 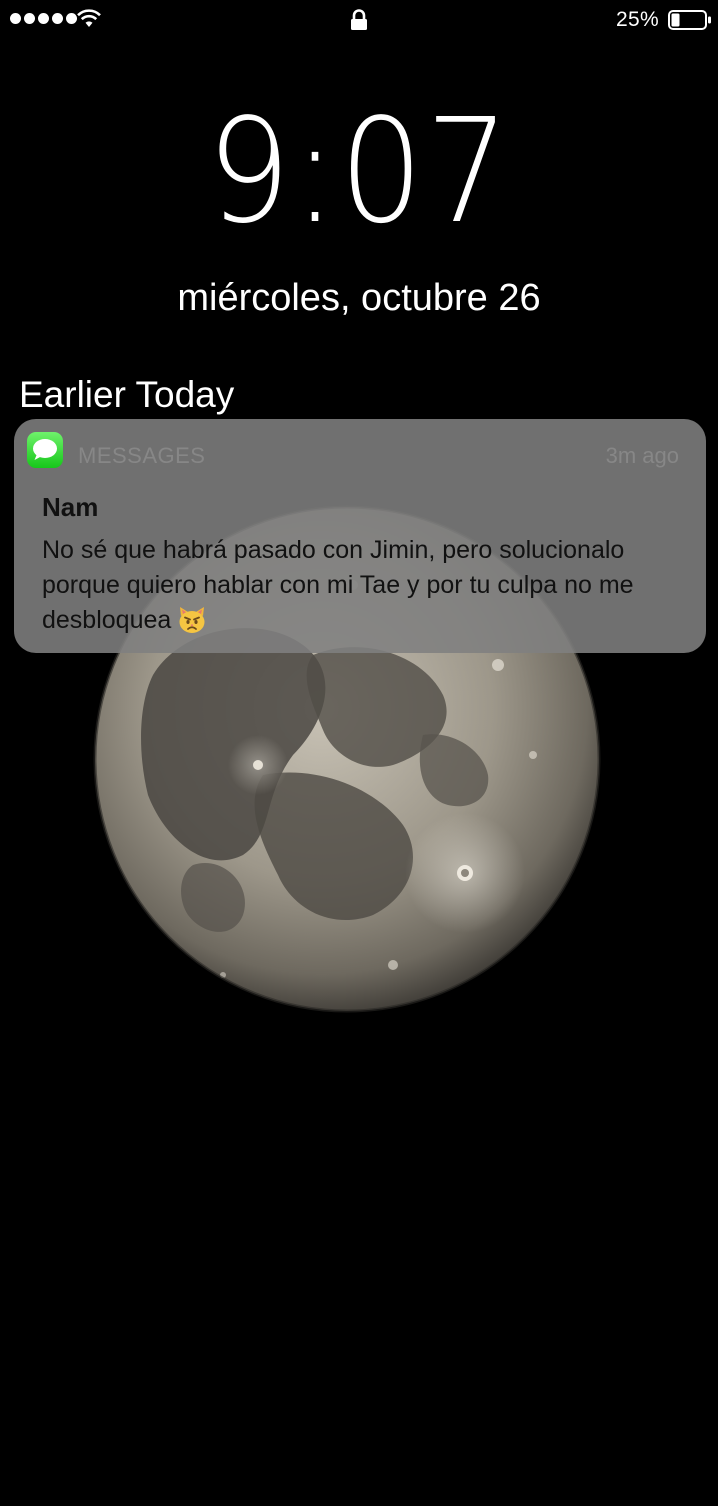 What do you see at coordinates (89, 20) in the screenshot?
I see `wifi-icon` at bounding box center [89, 20].